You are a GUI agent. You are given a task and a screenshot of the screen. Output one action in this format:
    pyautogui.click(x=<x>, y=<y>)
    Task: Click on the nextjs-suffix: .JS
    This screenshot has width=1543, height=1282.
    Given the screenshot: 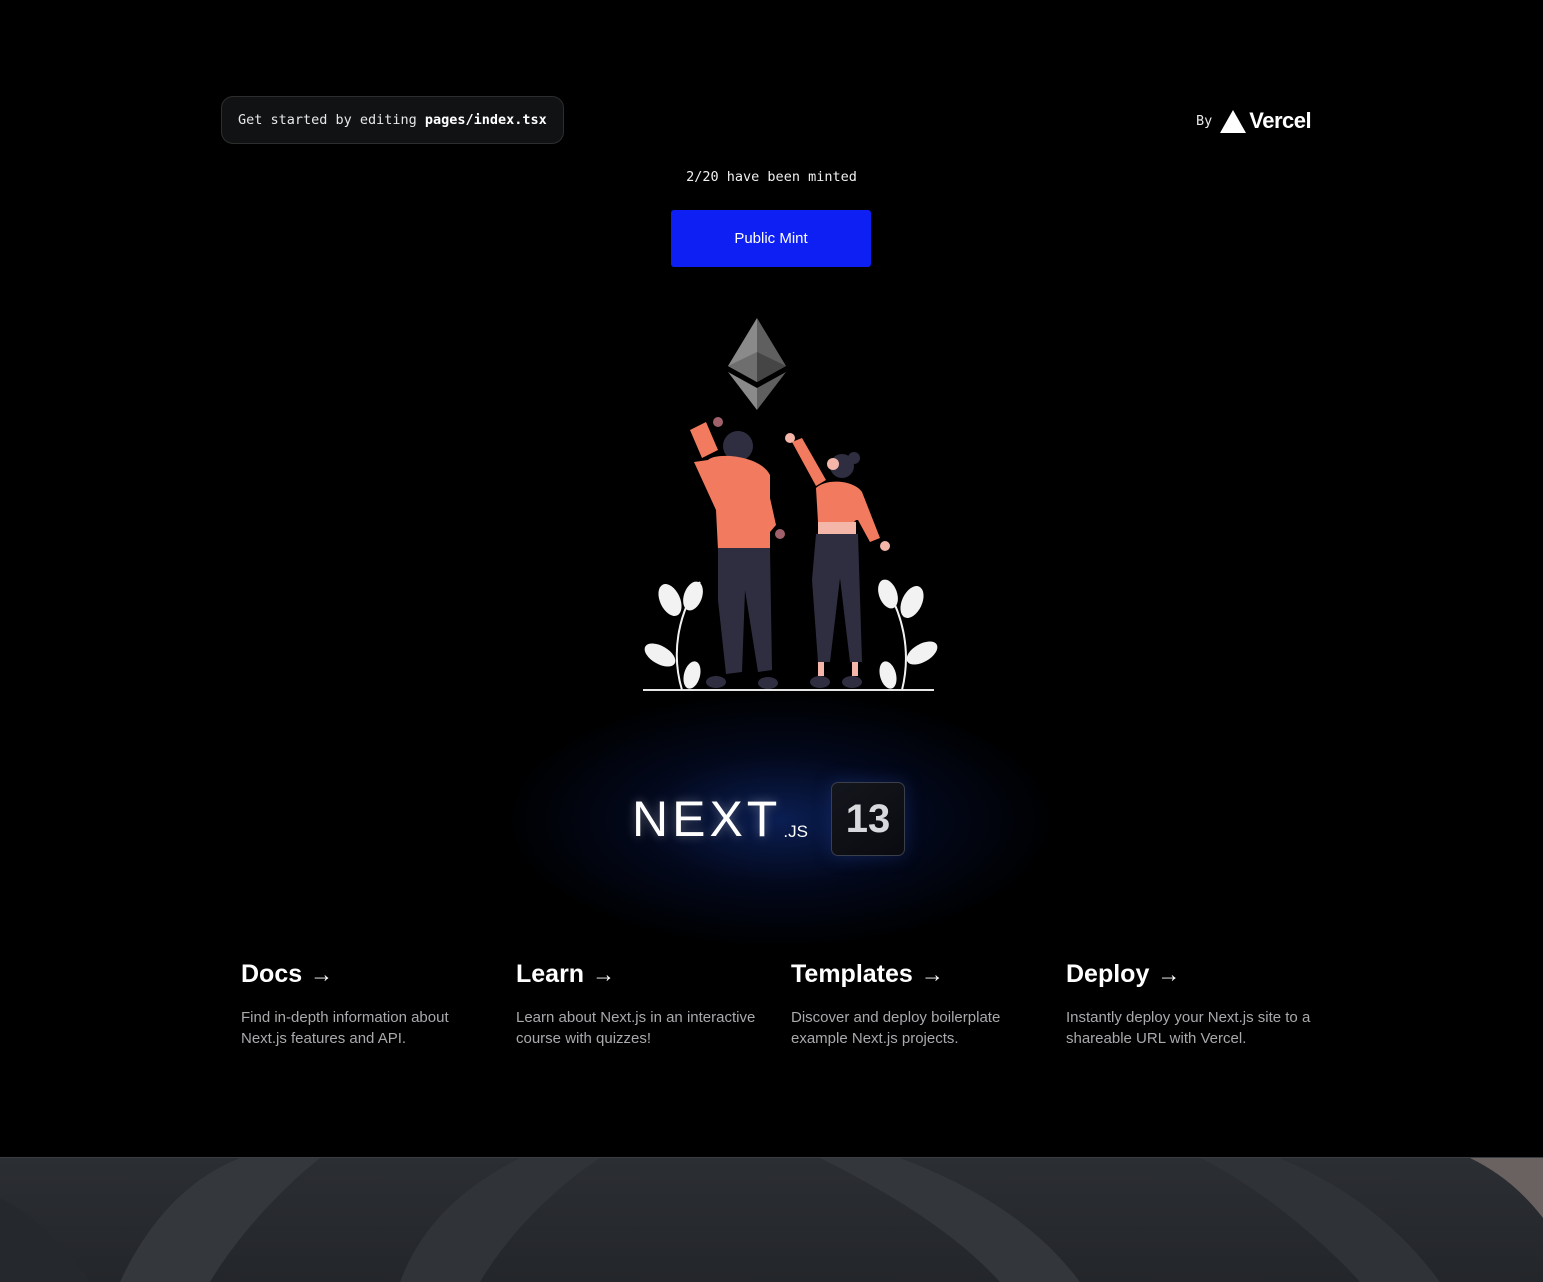 What is the action you would take?
    pyautogui.click(x=795, y=831)
    